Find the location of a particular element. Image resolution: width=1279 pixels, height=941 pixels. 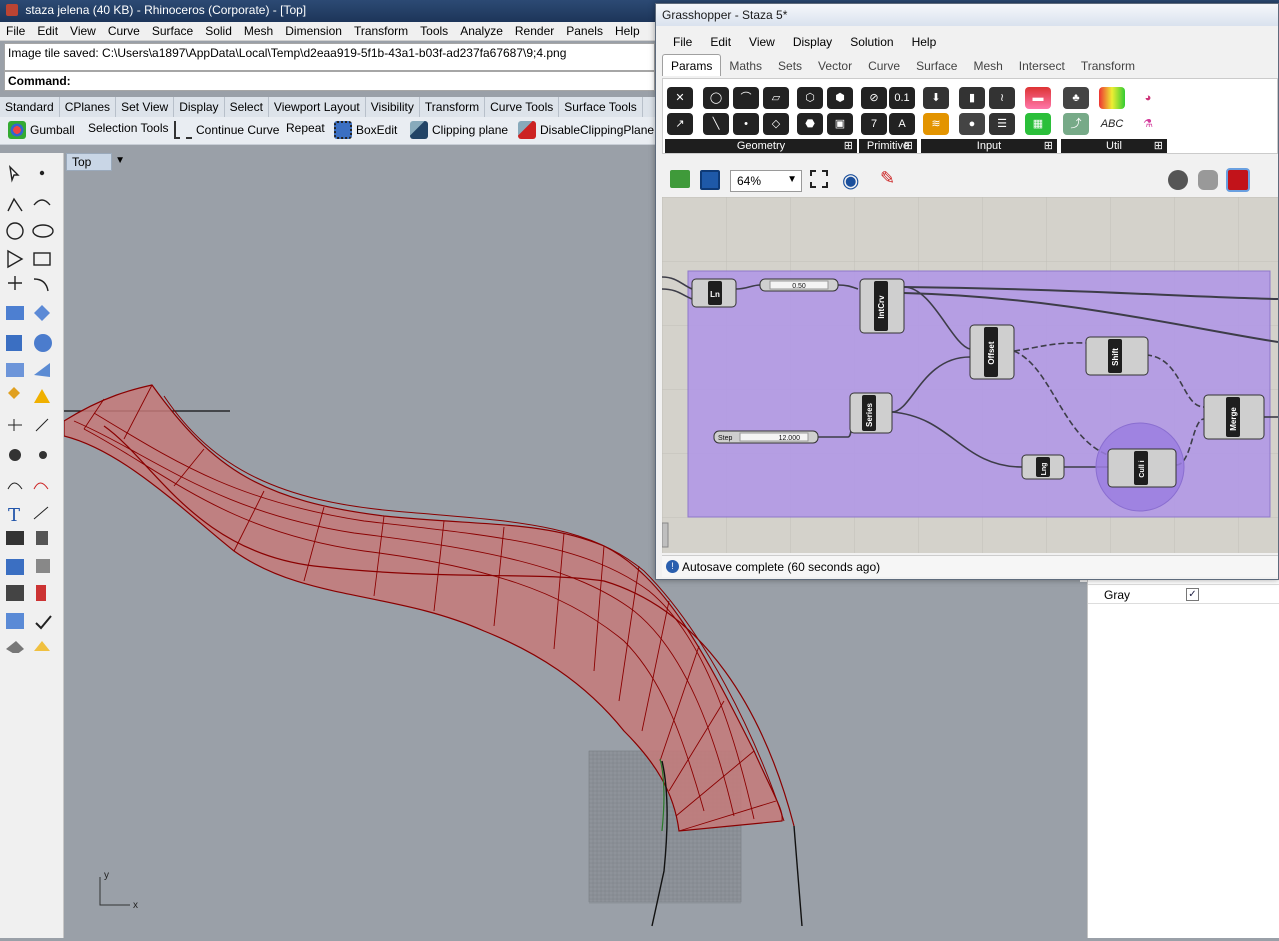

analyze-icon is located at coordinates (41, 593).